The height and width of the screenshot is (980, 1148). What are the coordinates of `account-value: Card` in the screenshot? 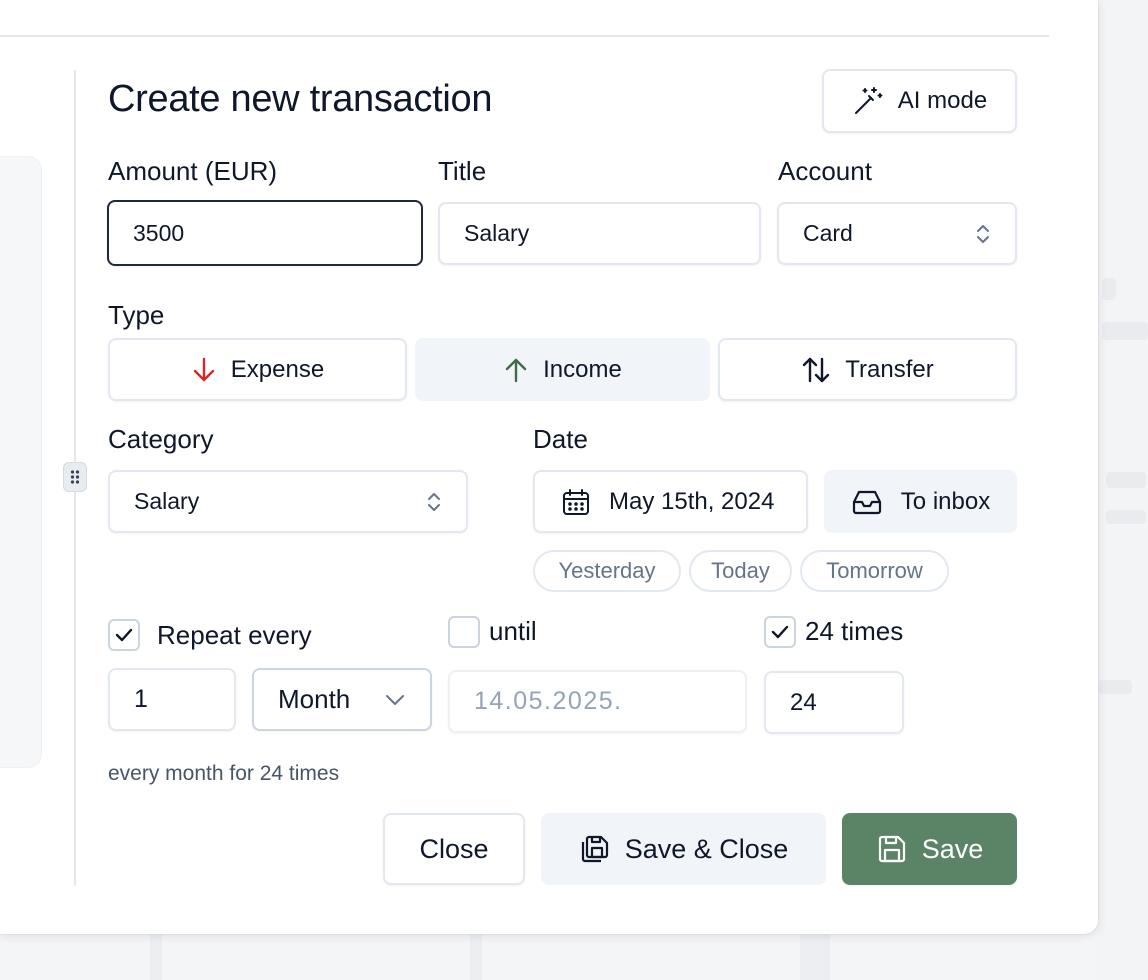 It's located at (828, 233).